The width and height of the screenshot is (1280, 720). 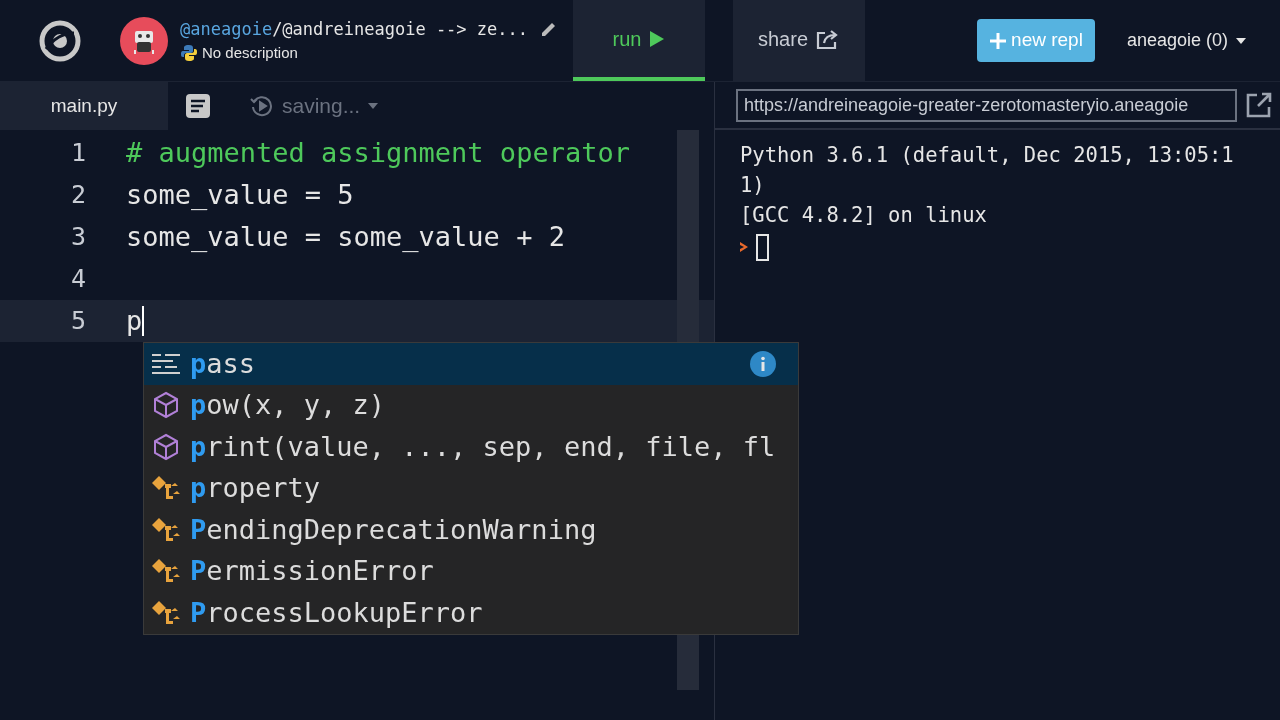 I want to click on history-icon, so click(x=262, y=106).